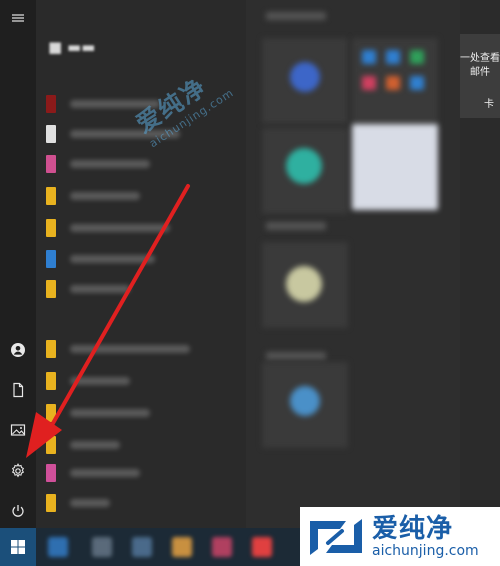  I want to click on list-header-blurred: ■ ▬▬, so click(72, 47).